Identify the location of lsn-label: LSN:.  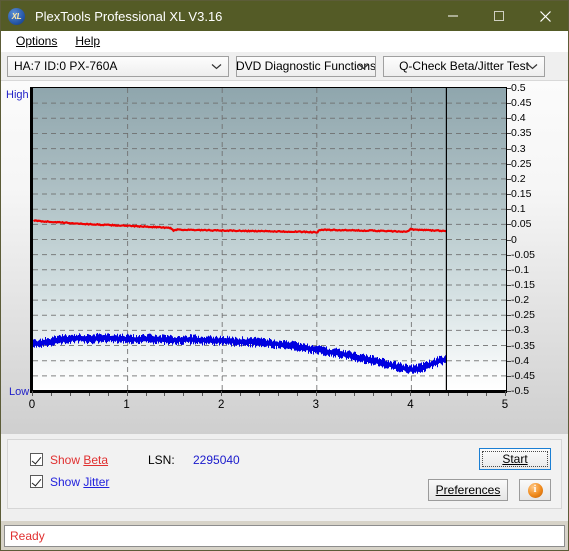
(161, 460).